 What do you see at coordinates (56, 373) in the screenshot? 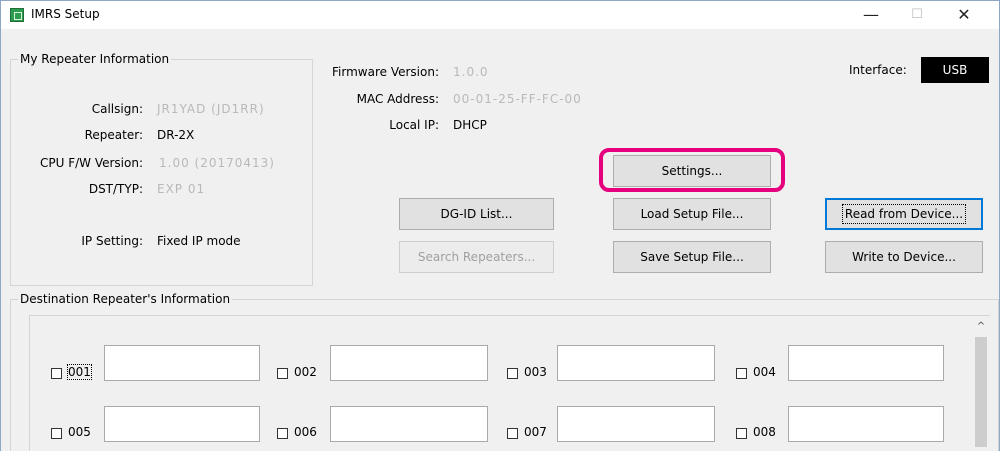
I see `repeater-001-checkbox` at bounding box center [56, 373].